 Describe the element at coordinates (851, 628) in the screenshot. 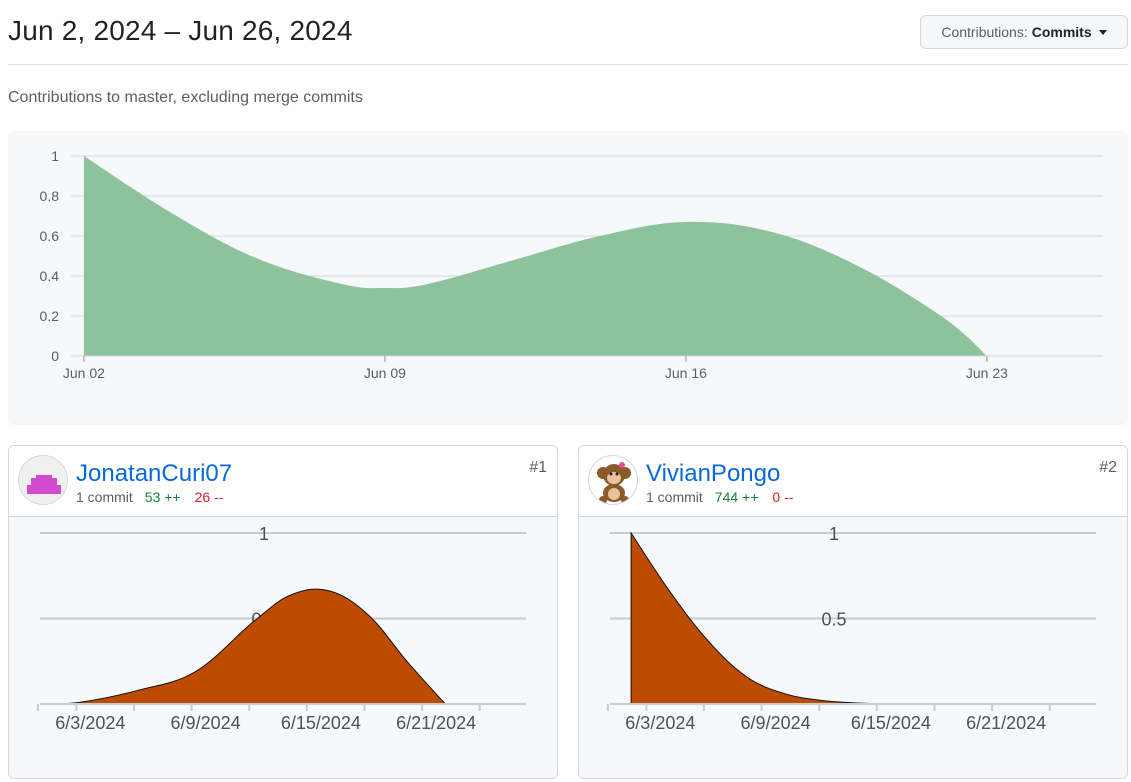

I see `contributor-graph-svg: 1 0.5 6/3/2024 6/9/2024 6/15/2024 6/21/2024` at that location.